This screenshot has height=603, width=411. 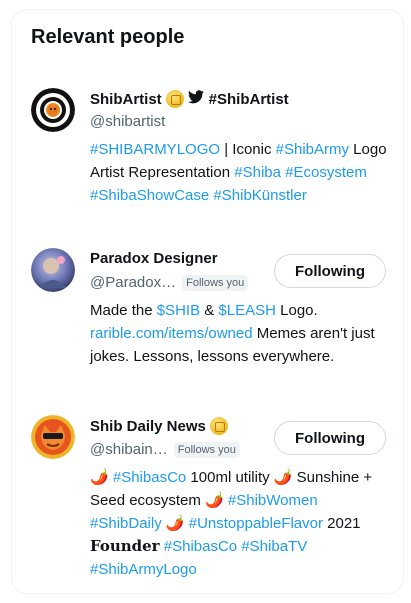 I want to click on name-line: ShibArtist #ShibArtist, so click(x=189, y=99).